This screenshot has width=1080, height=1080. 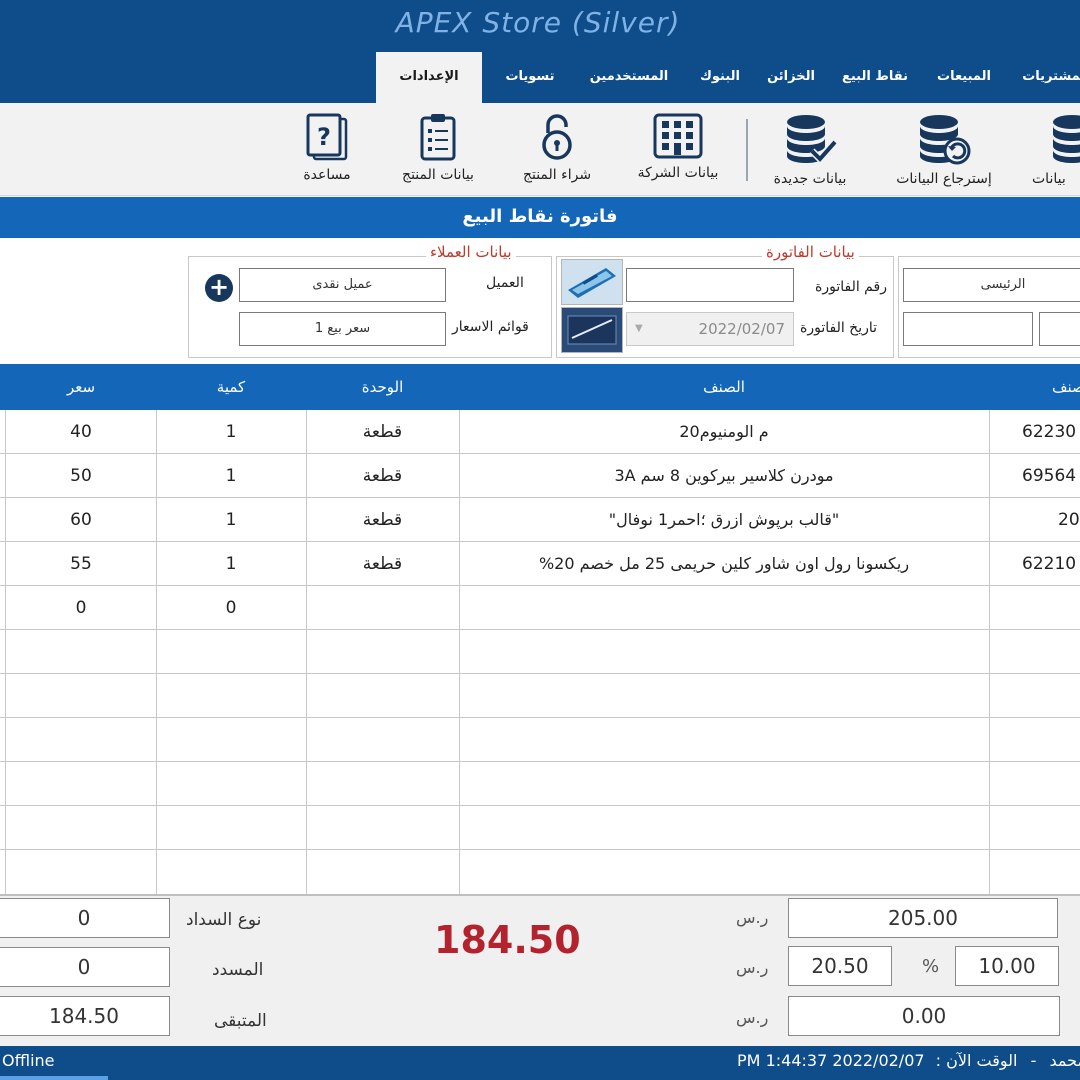 I want to click on invoice-number-field, so click(x=710, y=285).